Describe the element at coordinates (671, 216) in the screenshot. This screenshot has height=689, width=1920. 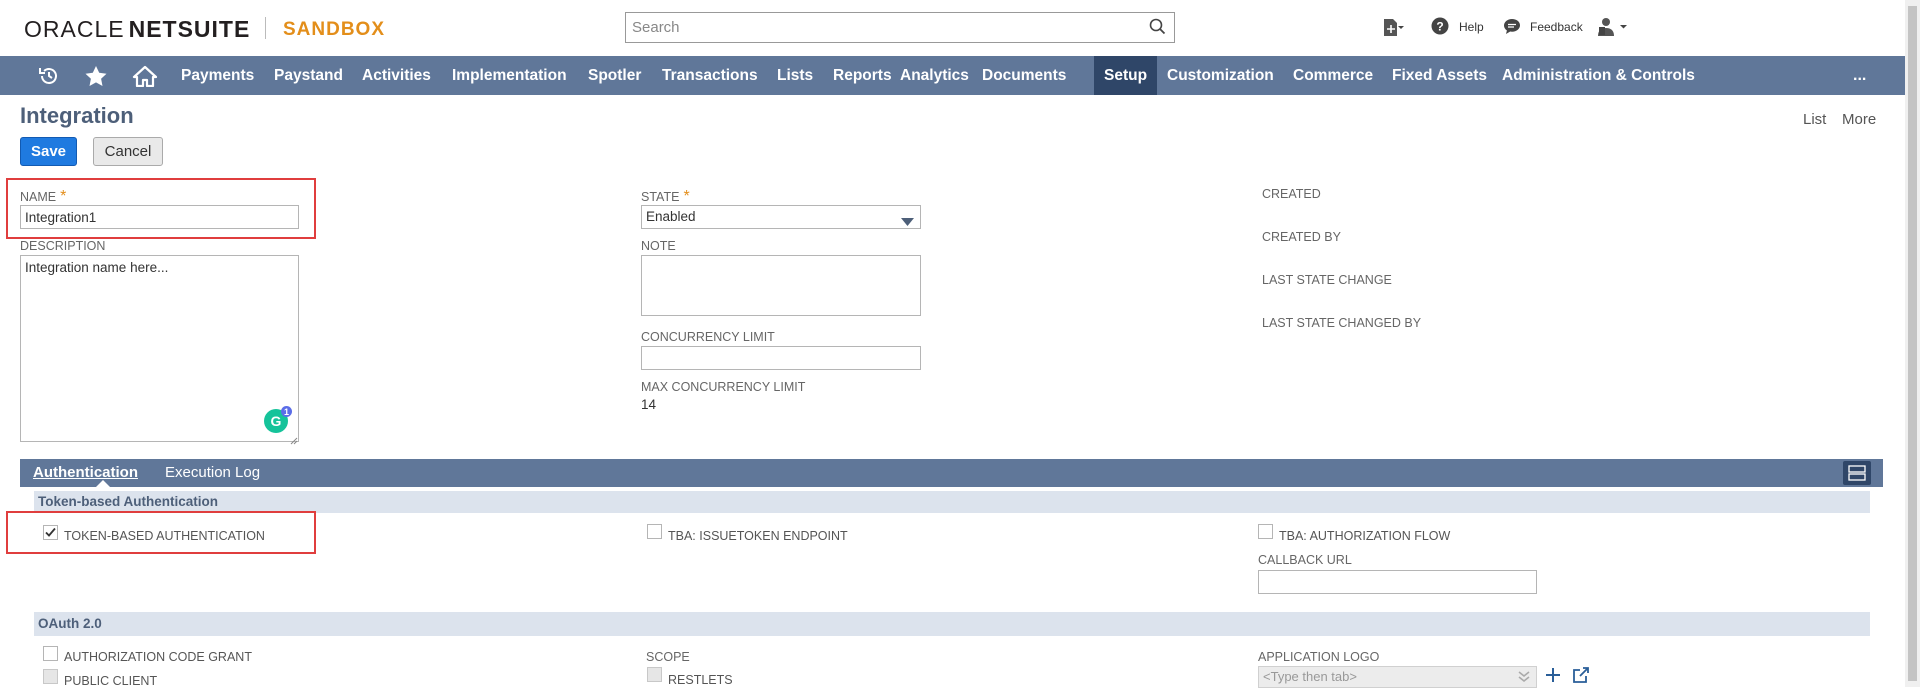
I see `state-selected-value: Enabled` at that location.